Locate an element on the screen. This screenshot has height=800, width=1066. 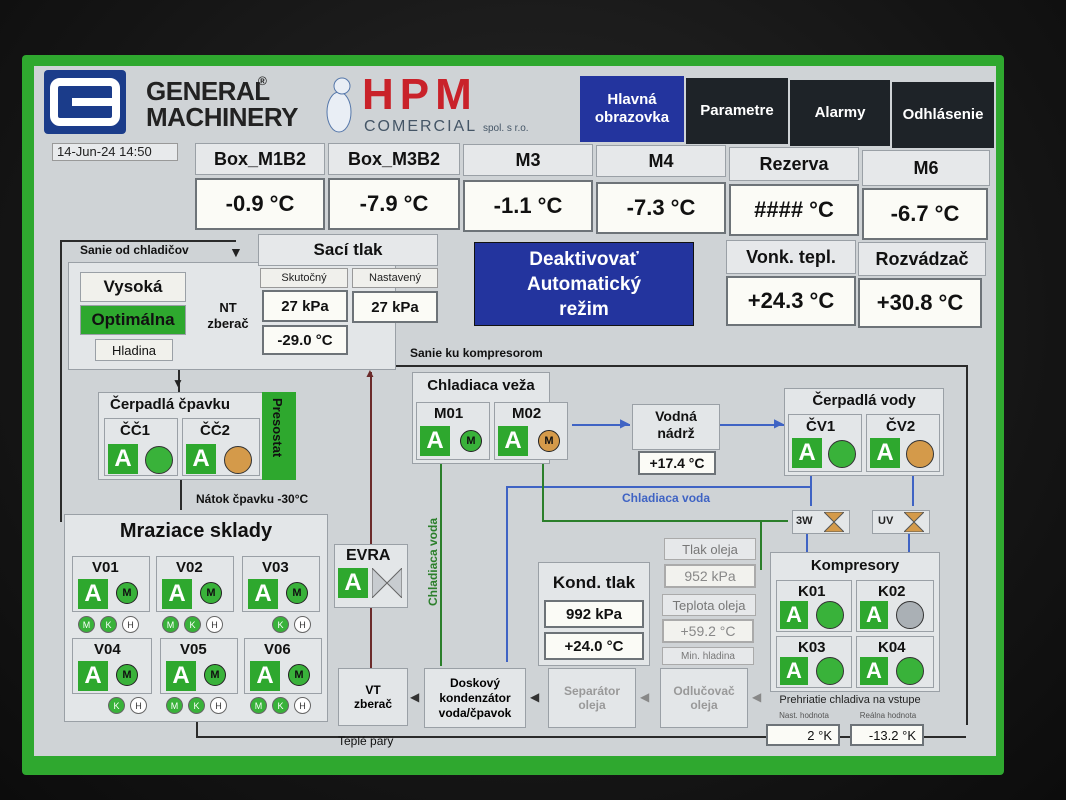
evra-title: EVRA is located at coordinates (368, 555).